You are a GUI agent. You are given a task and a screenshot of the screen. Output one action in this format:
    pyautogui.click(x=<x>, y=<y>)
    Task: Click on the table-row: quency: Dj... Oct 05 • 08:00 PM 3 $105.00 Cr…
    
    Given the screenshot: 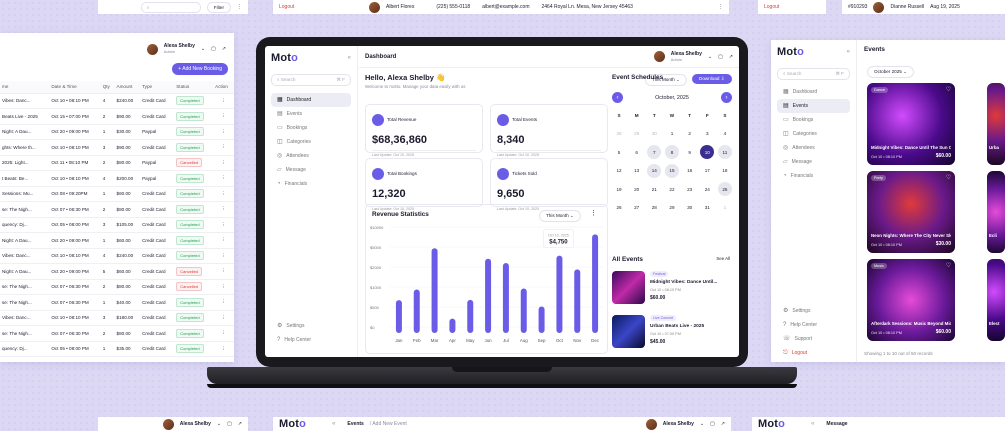 What is the action you would take?
    pyautogui.click(x=117, y=225)
    